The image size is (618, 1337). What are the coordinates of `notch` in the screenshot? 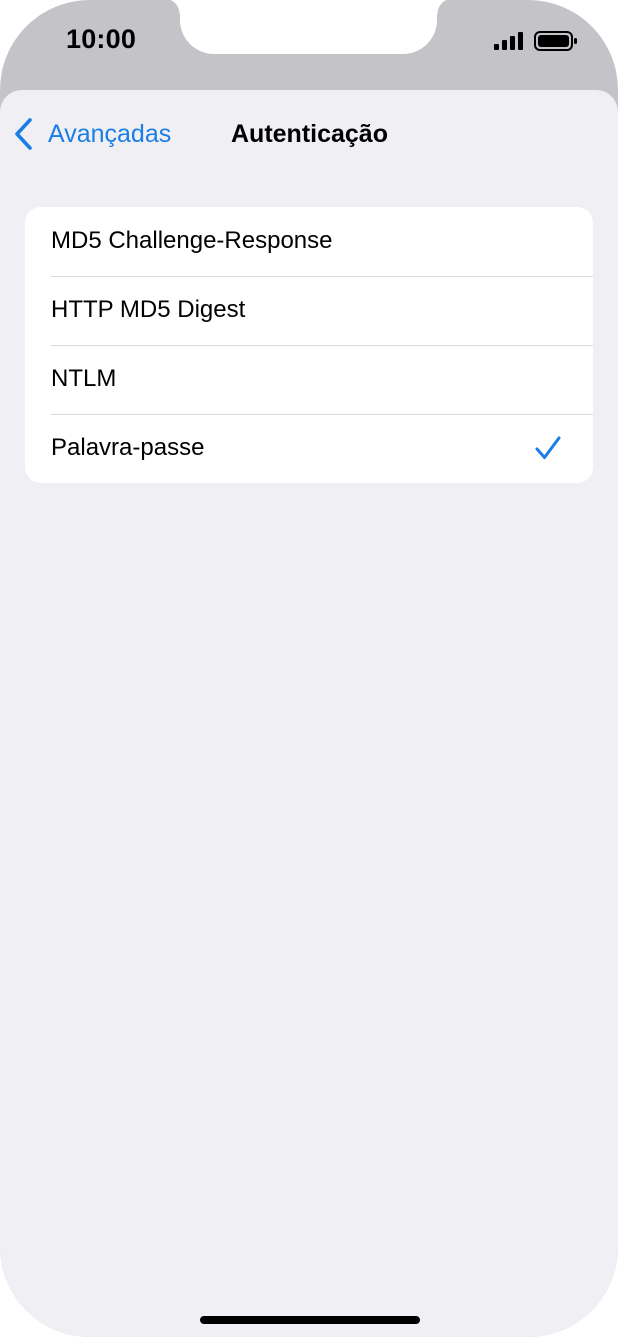 It's located at (308, 27).